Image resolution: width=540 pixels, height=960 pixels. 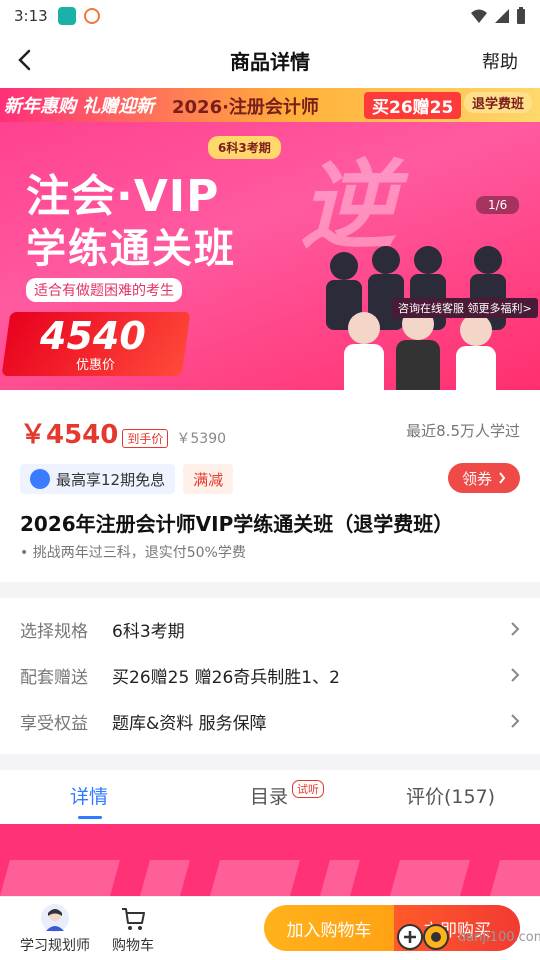 I want to click on banner-slogan: 新年惠购 礼赠迎新, so click(x=79, y=106).